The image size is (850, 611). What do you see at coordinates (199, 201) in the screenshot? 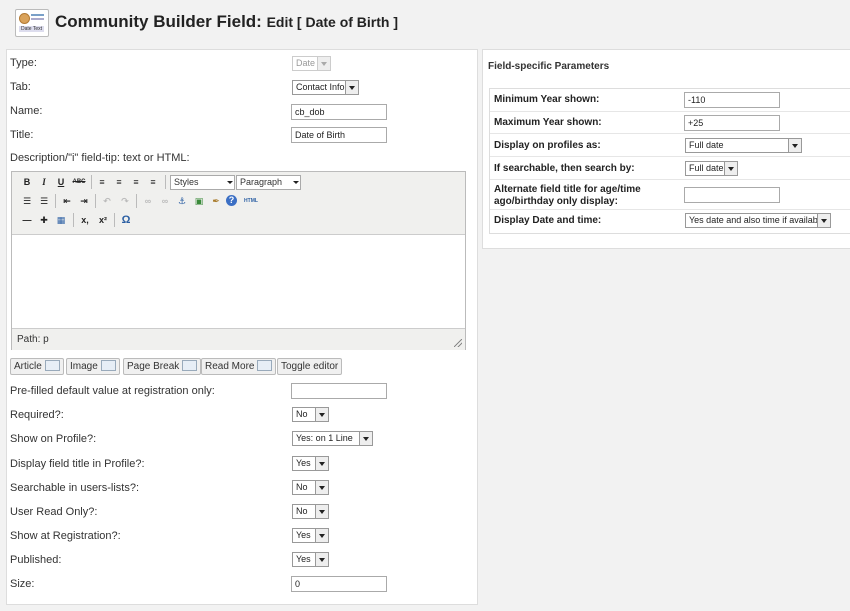
I see `insert-image-icon: ▣` at bounding box center [199, 201].